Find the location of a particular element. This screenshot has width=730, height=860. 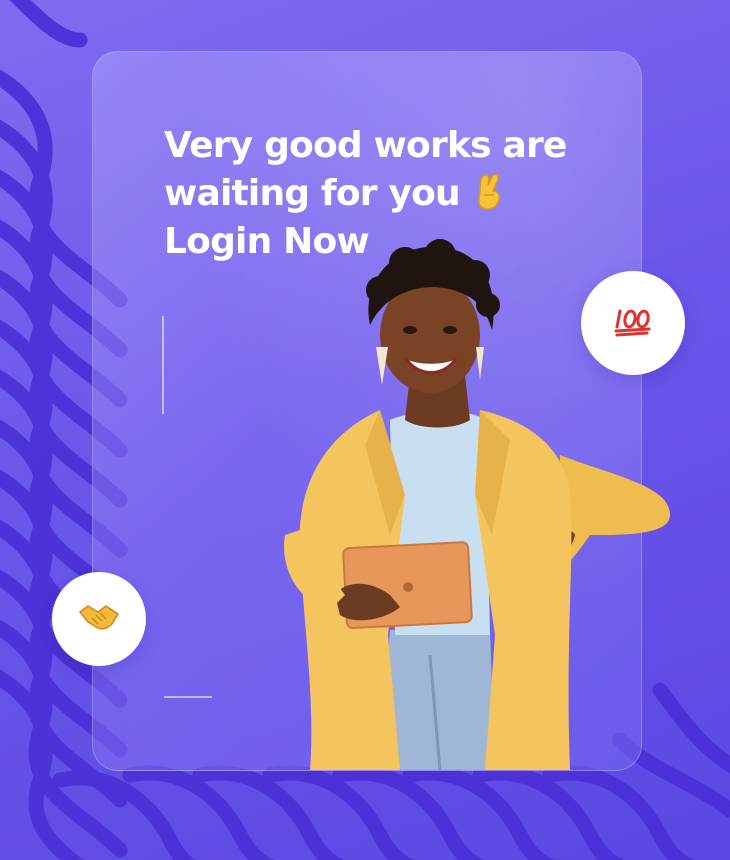

headline-line-2-wrap: waiting for you is located at coordinates (374, 194).